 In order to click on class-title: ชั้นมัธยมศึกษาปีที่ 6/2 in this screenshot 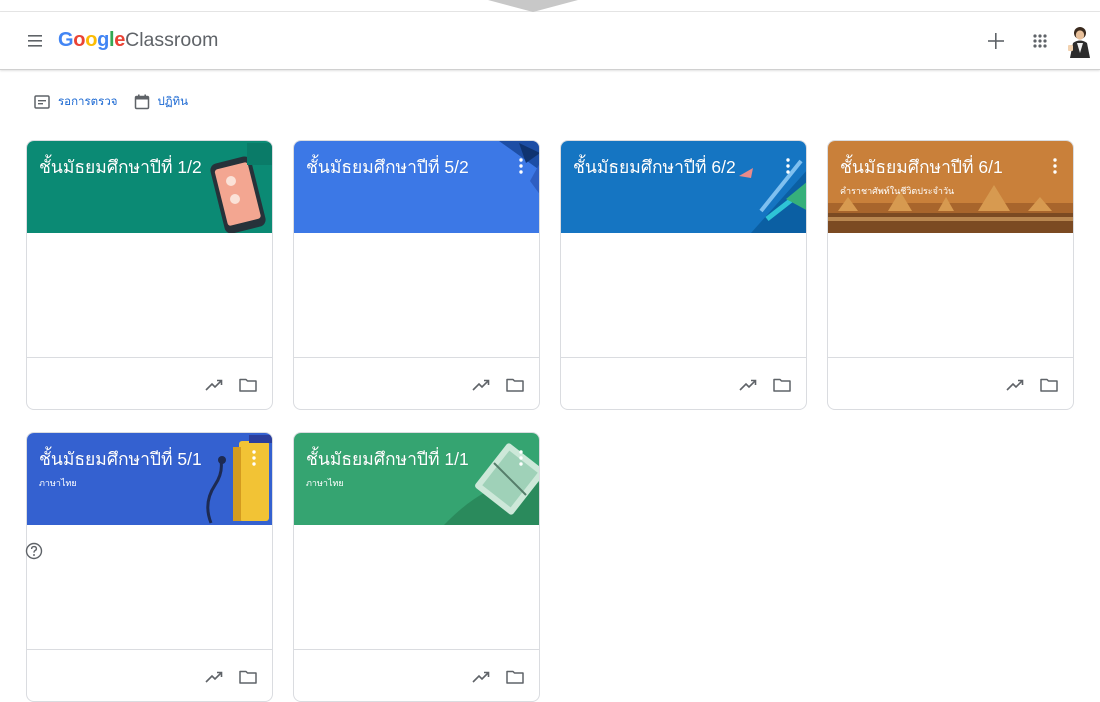, I will do `click(654, 167)`.